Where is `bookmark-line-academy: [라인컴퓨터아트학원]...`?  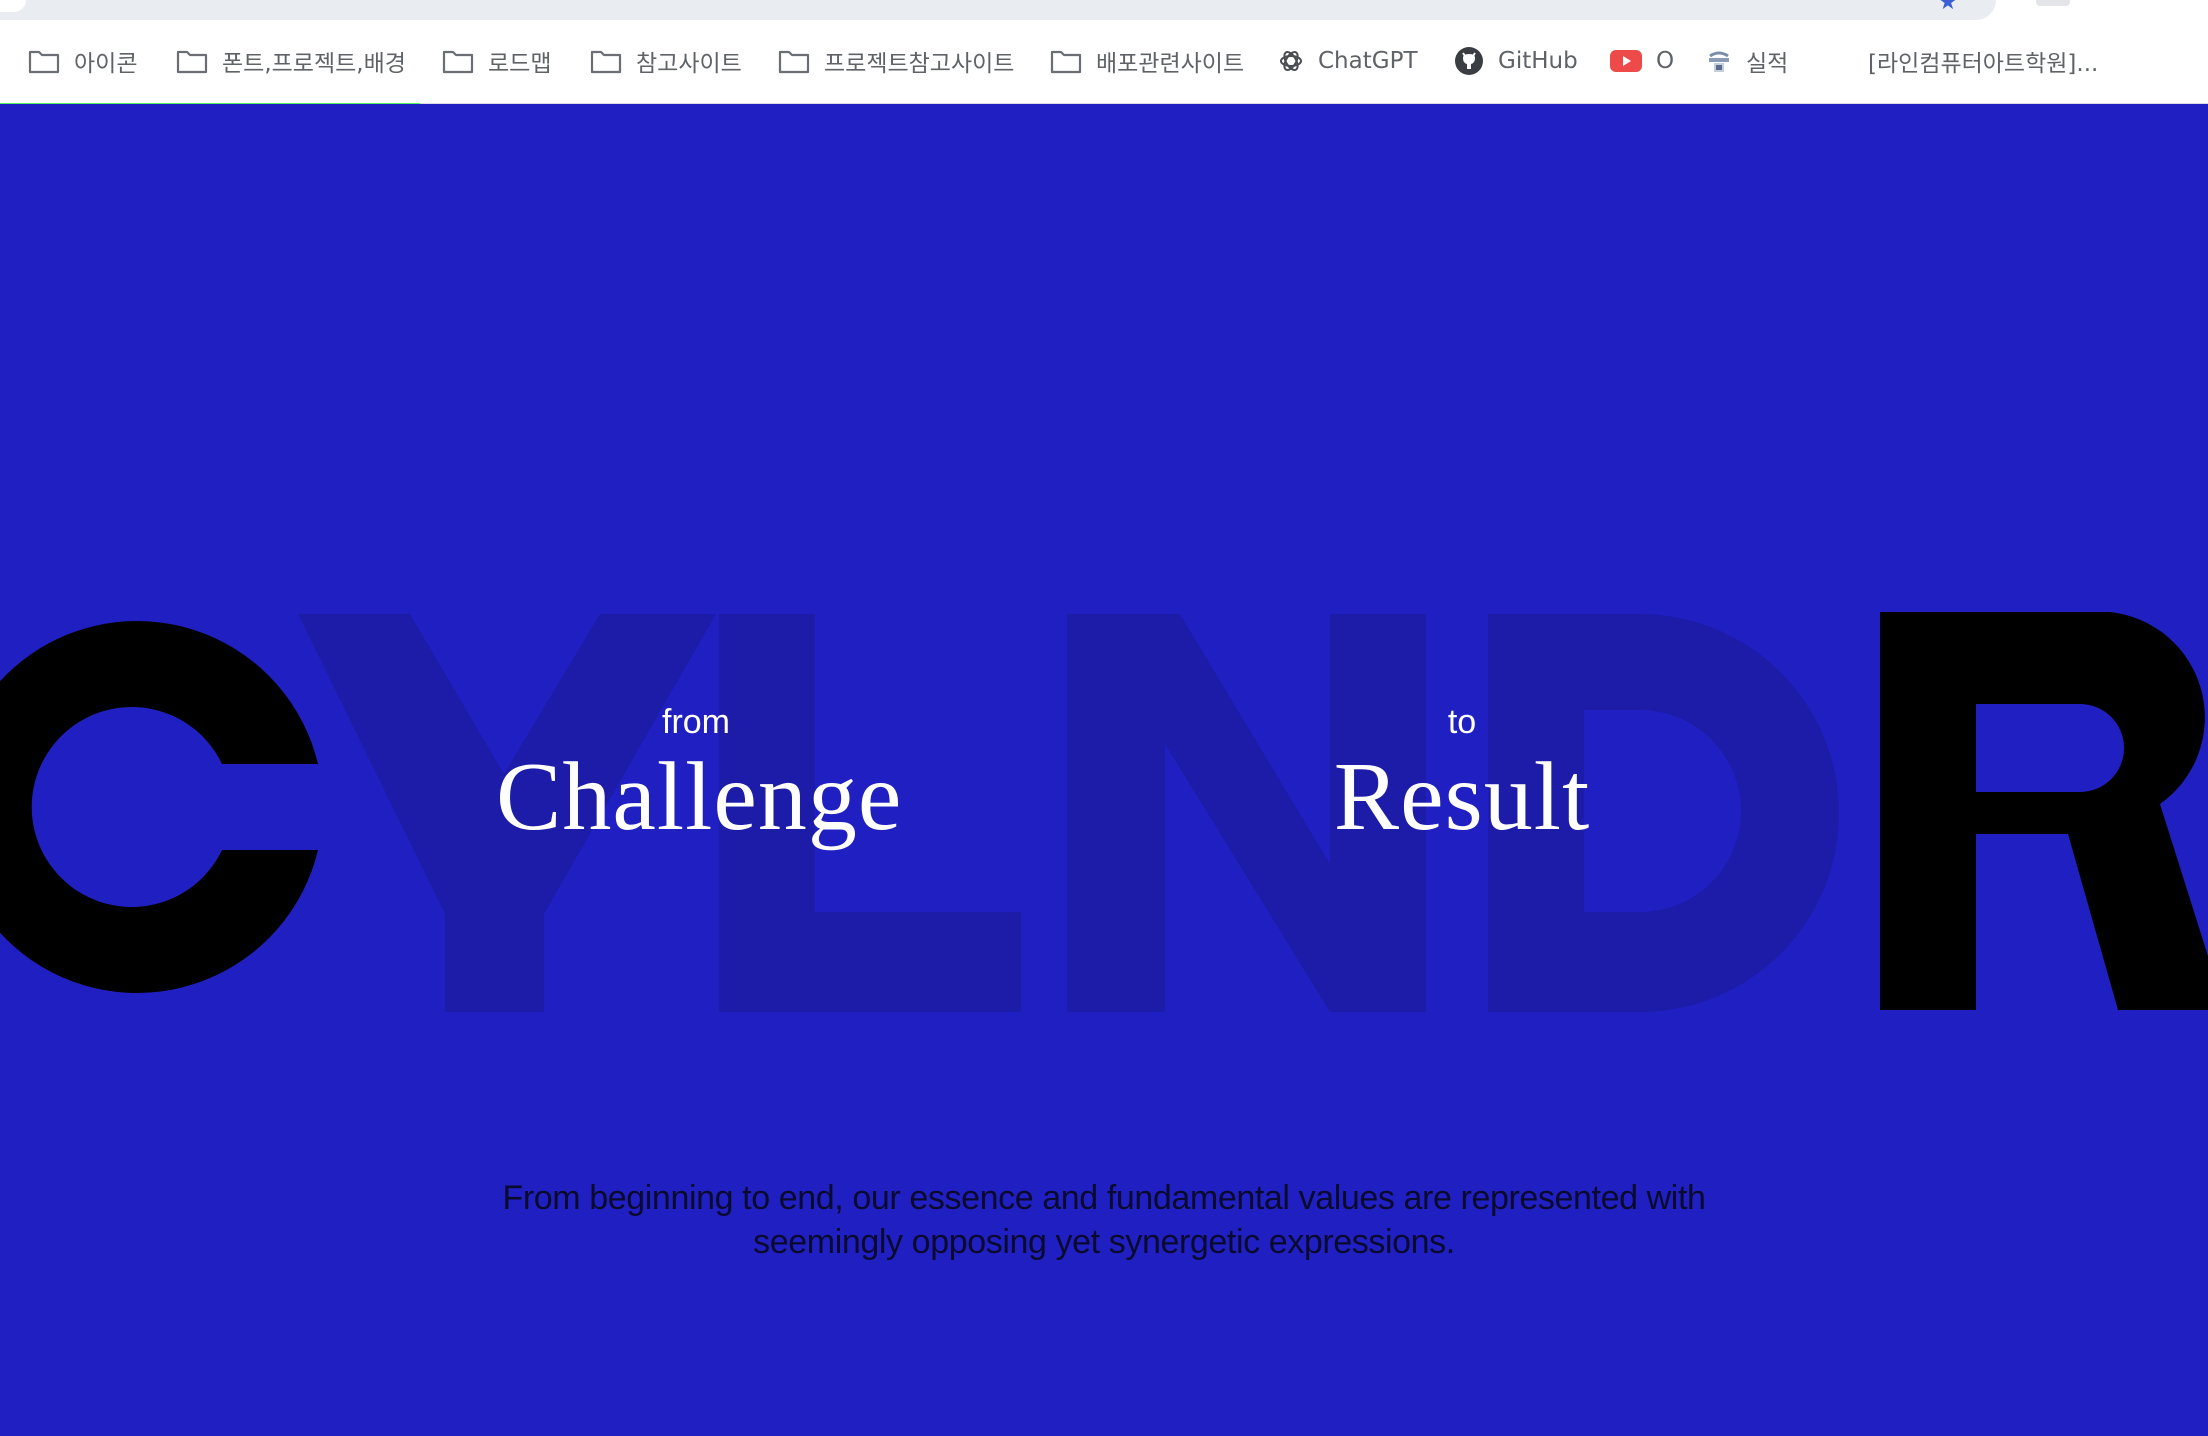
bookmark-line-academy: [라인컴퓨터아트학원]... is located at coordinates (1983, 61).